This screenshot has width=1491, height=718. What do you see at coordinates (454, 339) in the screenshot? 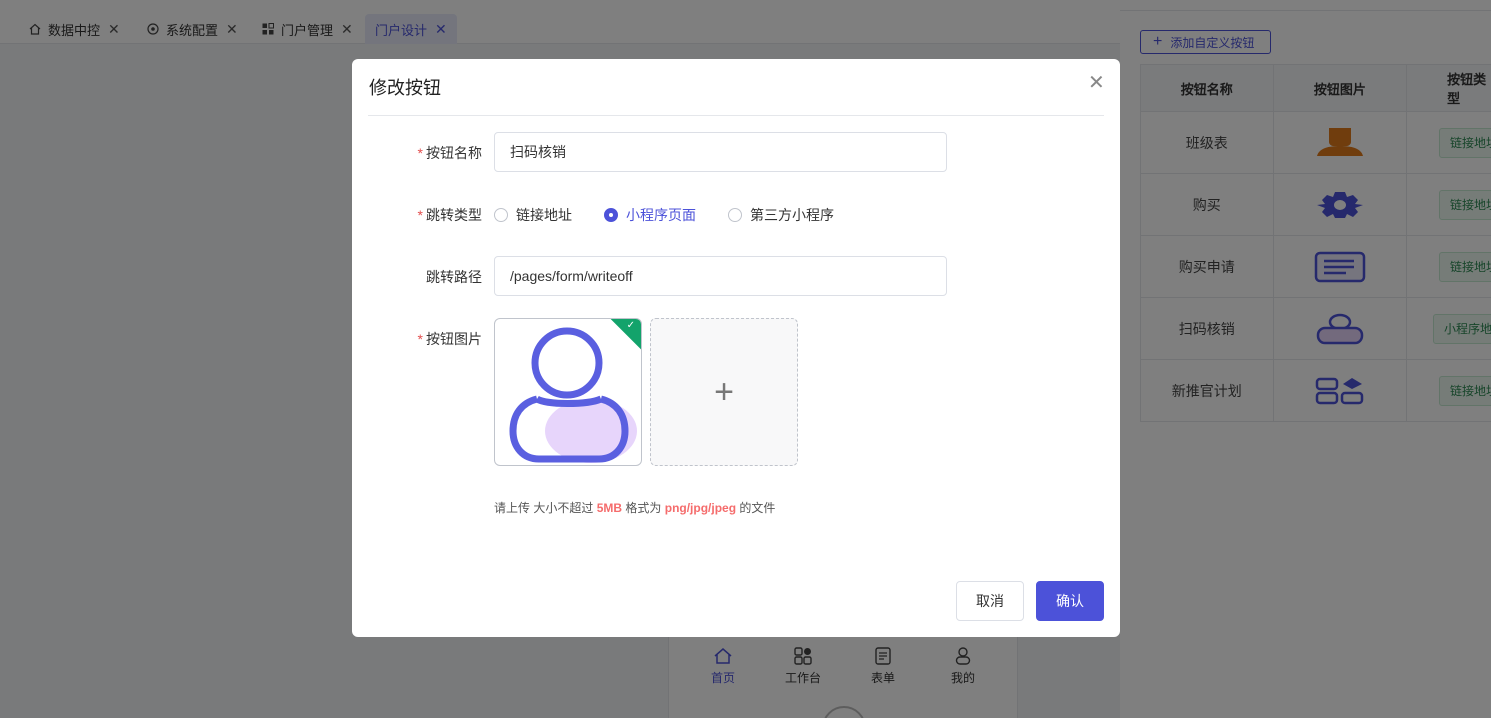
I see `field-label: 按钮图片` at bounding box center [454, 339].